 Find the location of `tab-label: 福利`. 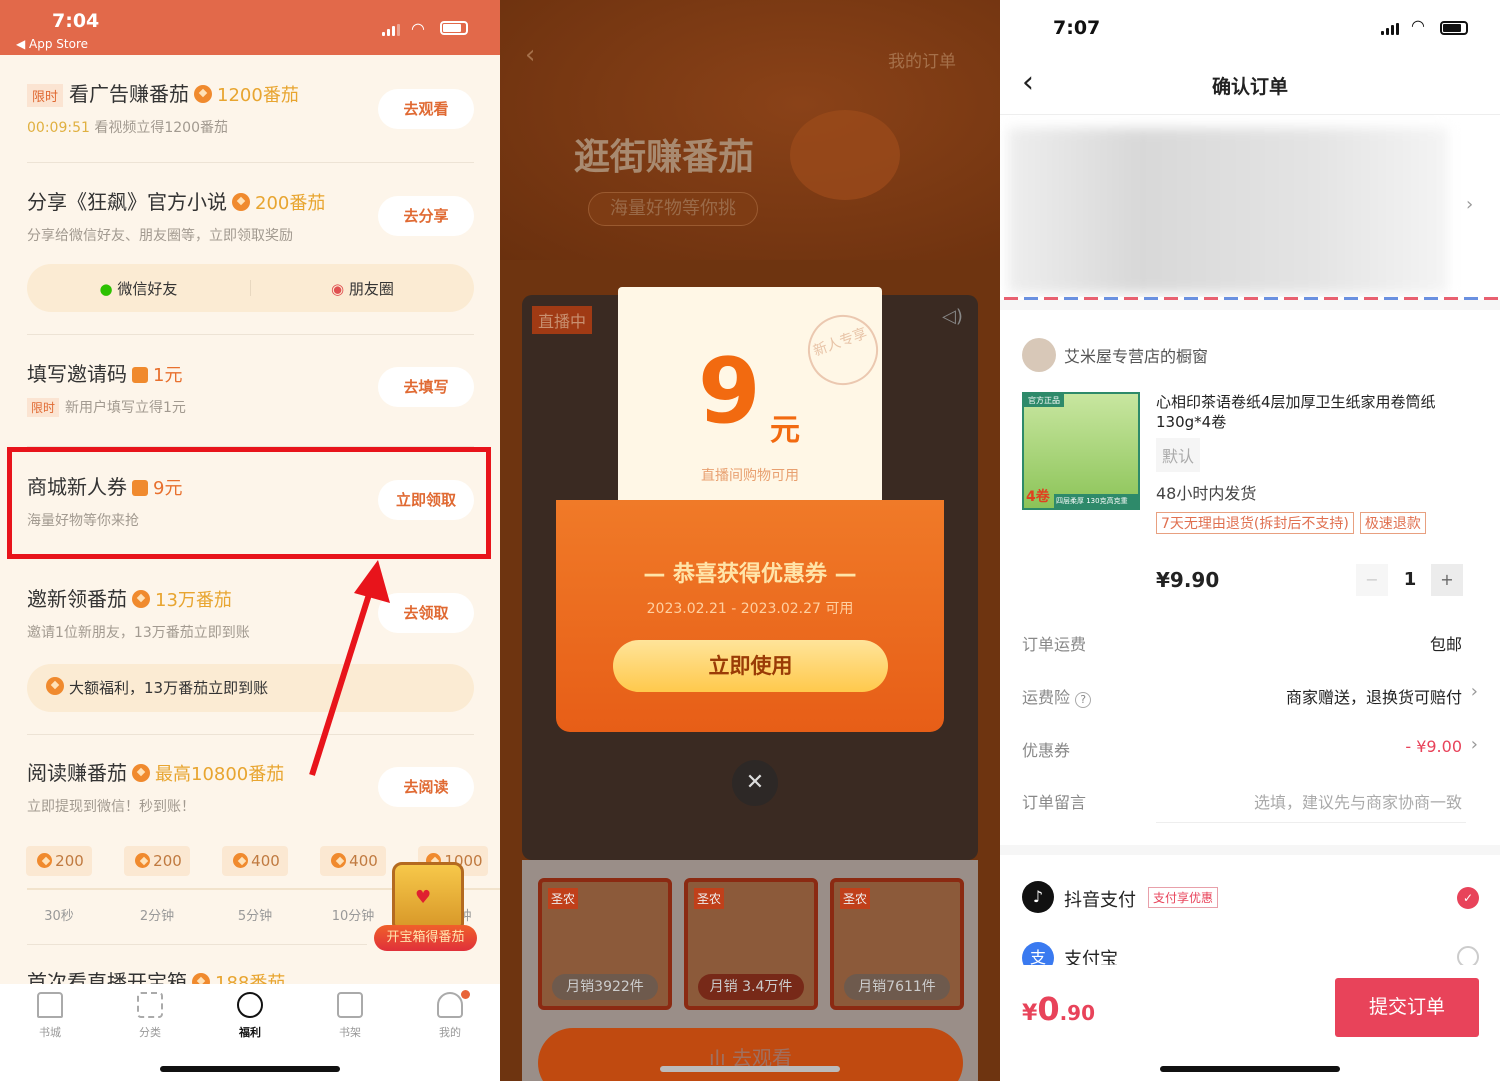

tab-label: 福利 is located at coordinates (250, 1032).